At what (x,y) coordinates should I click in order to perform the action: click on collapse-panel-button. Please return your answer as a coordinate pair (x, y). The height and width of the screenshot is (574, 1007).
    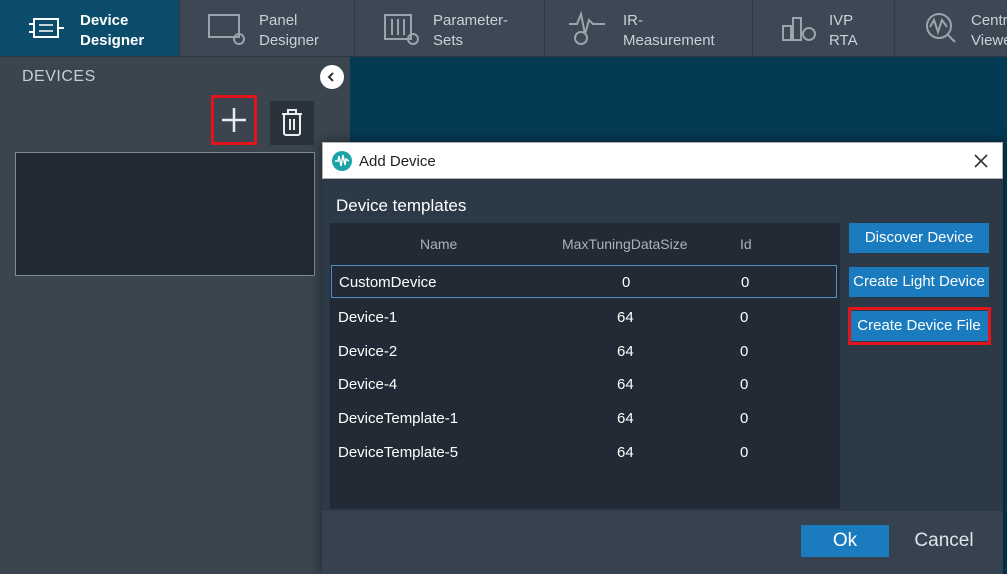
    Looking at the image, I should click on (332, 77).